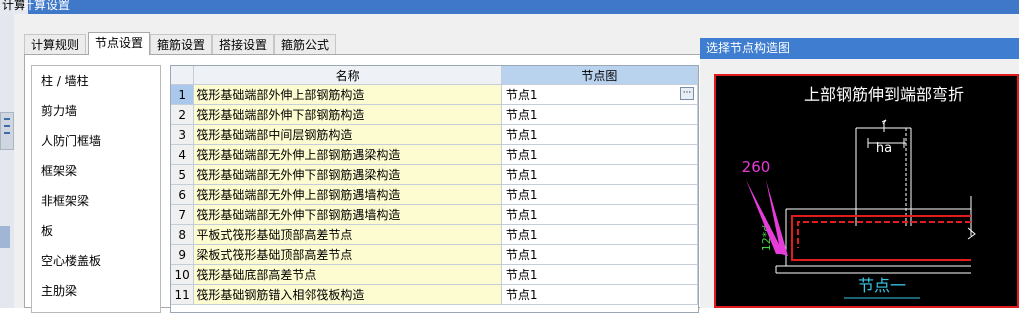  Describe the element at coordinates (183, 294) in the screenshot. I see `row-number: 11` at that location.